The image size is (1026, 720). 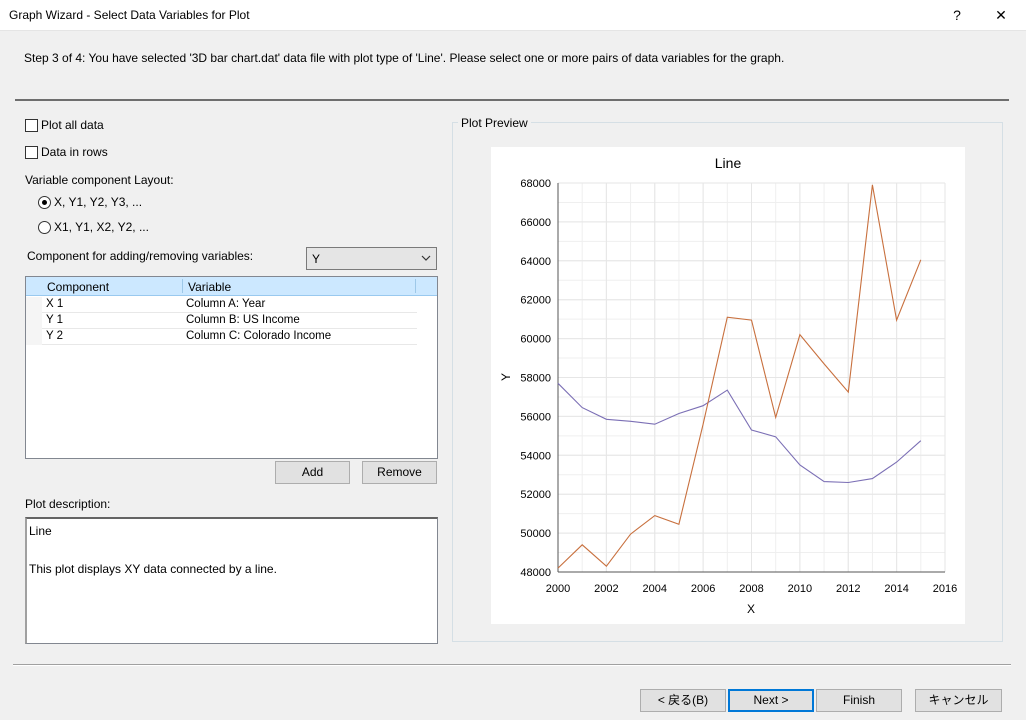 I want to click on next-button: Next >, so click(x=771, y=700).